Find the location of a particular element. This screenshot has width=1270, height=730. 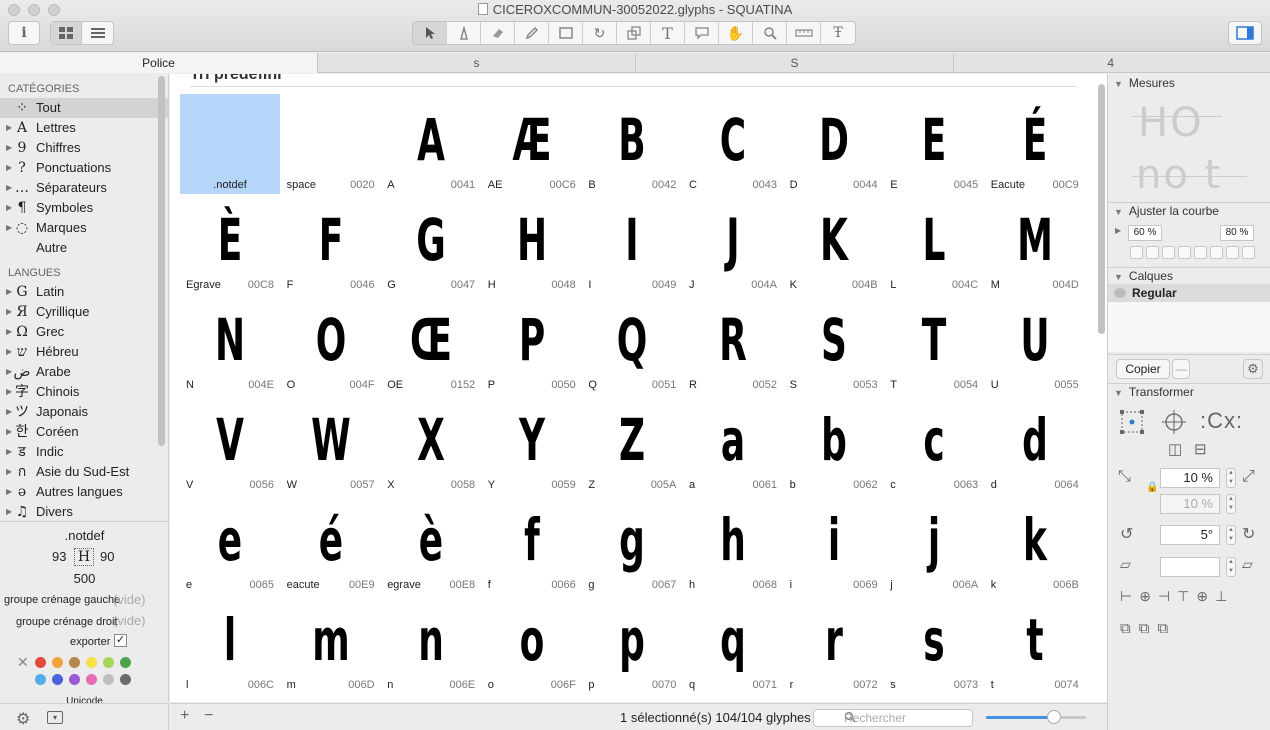

info-icon: i is located at coordinates (24, 33).